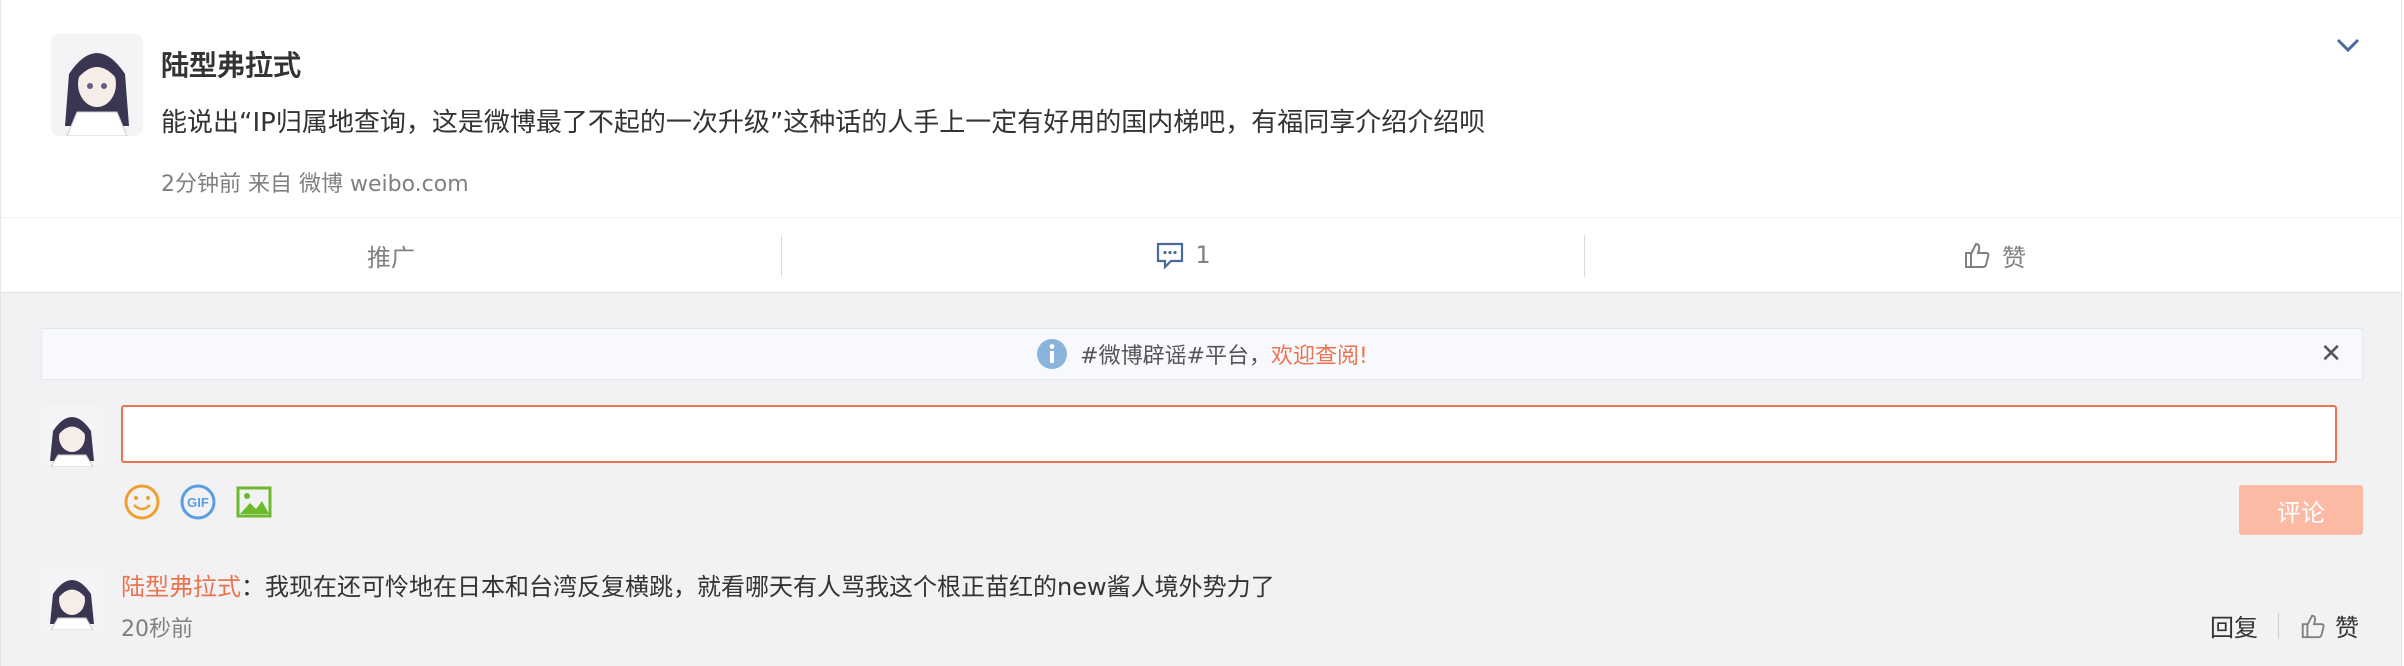 The width and height of the screenshot is (2404, 666). What do you see at coordinates (254, 502) in the screenshot?
I see `image-icon` at bounding box center [254, 502].